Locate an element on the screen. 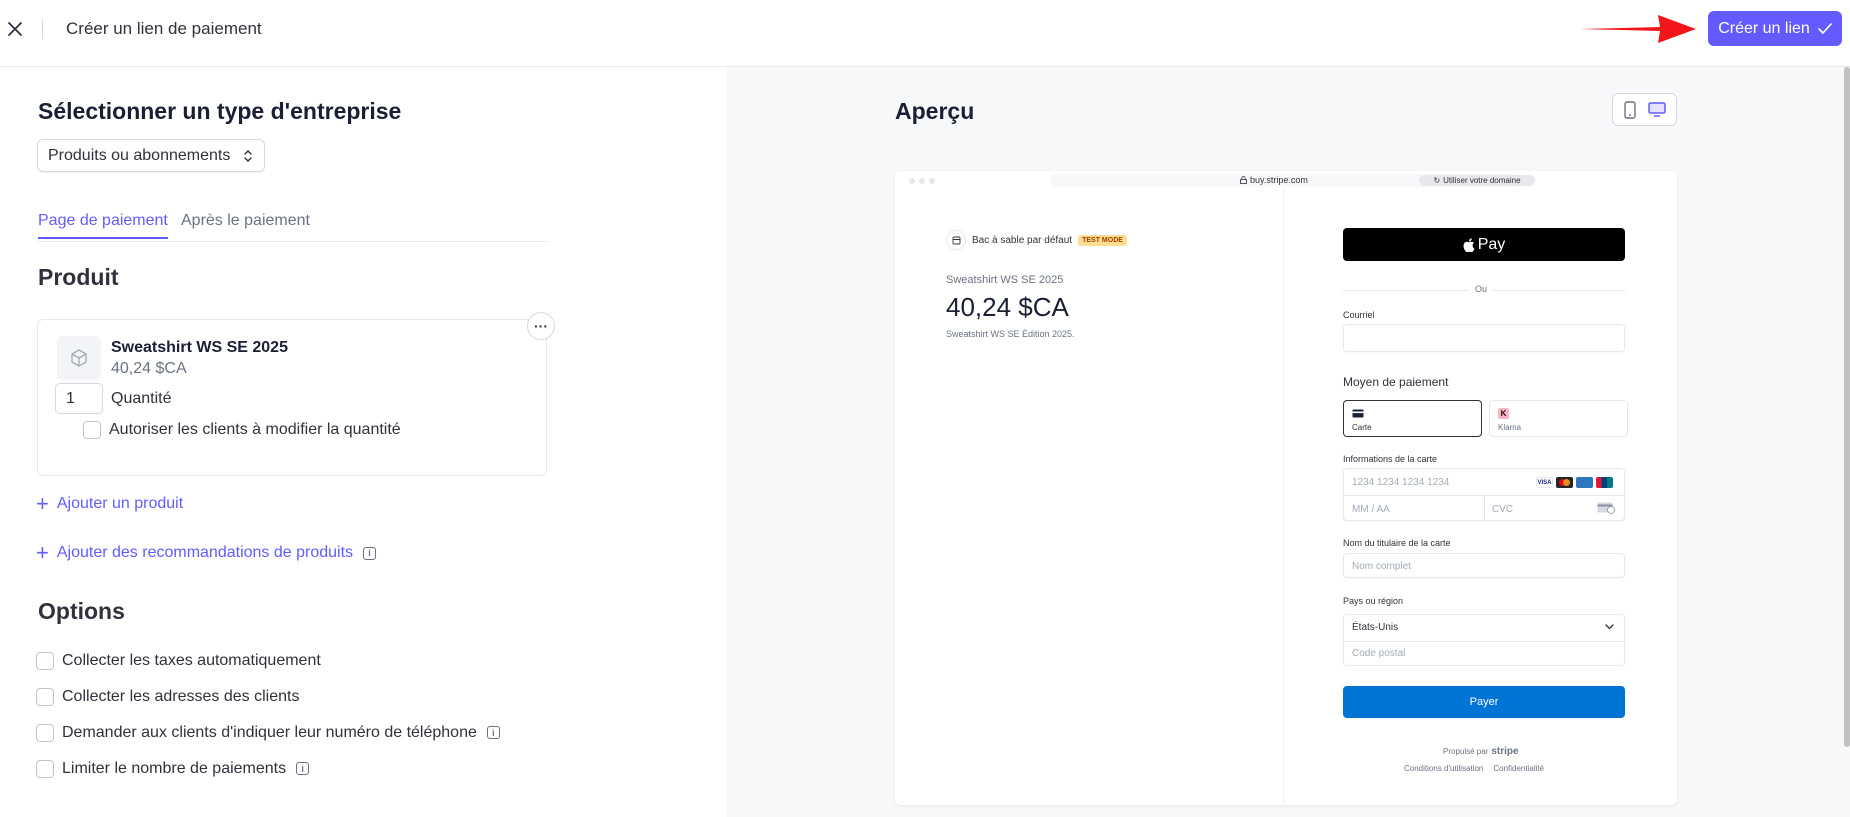  unionpay-icon is located at coordinates (1604, 482).